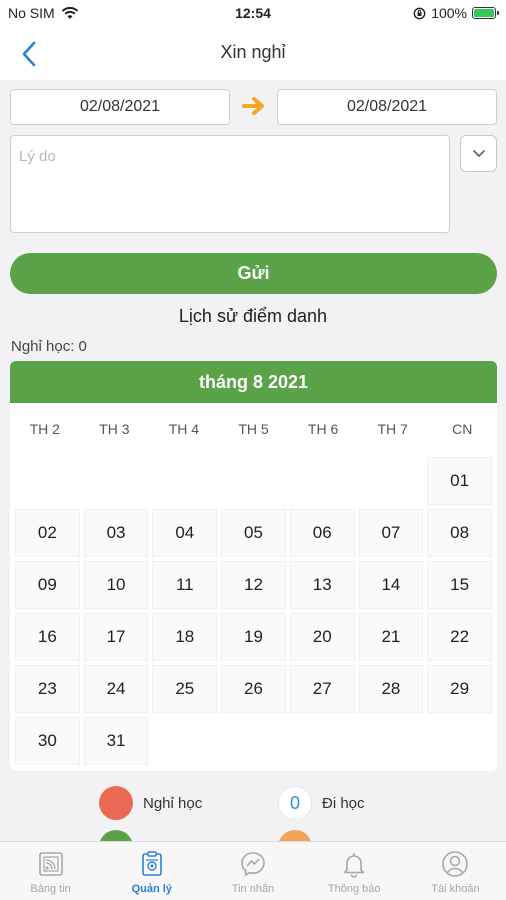 The image size is (506, 900). I want to click on tab-label: Thông báo, so click(354, 889).